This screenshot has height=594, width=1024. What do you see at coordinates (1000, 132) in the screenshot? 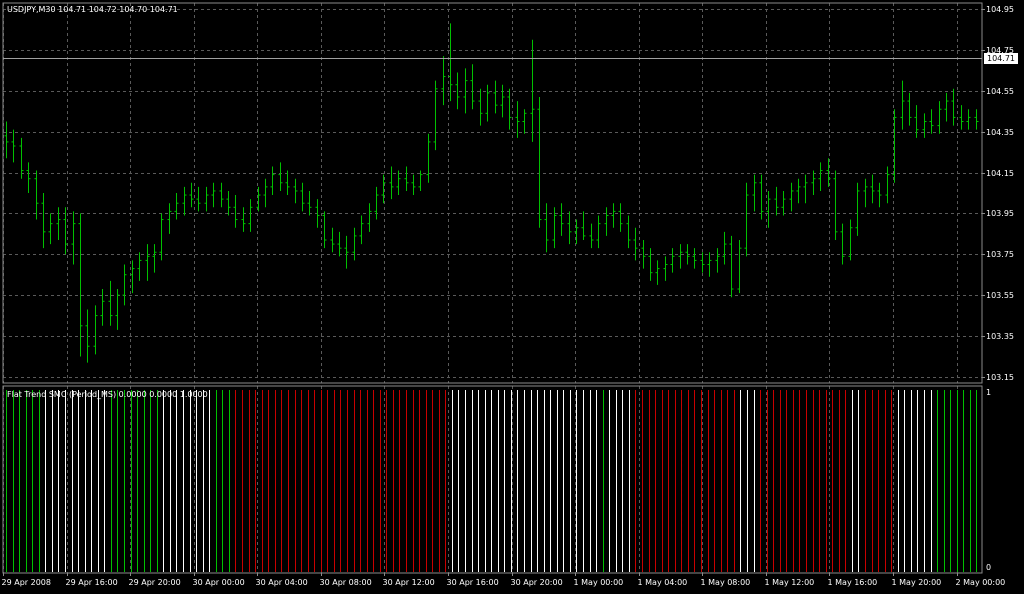
I see `price-label: 104.35` at bounding box center [1000, 132].